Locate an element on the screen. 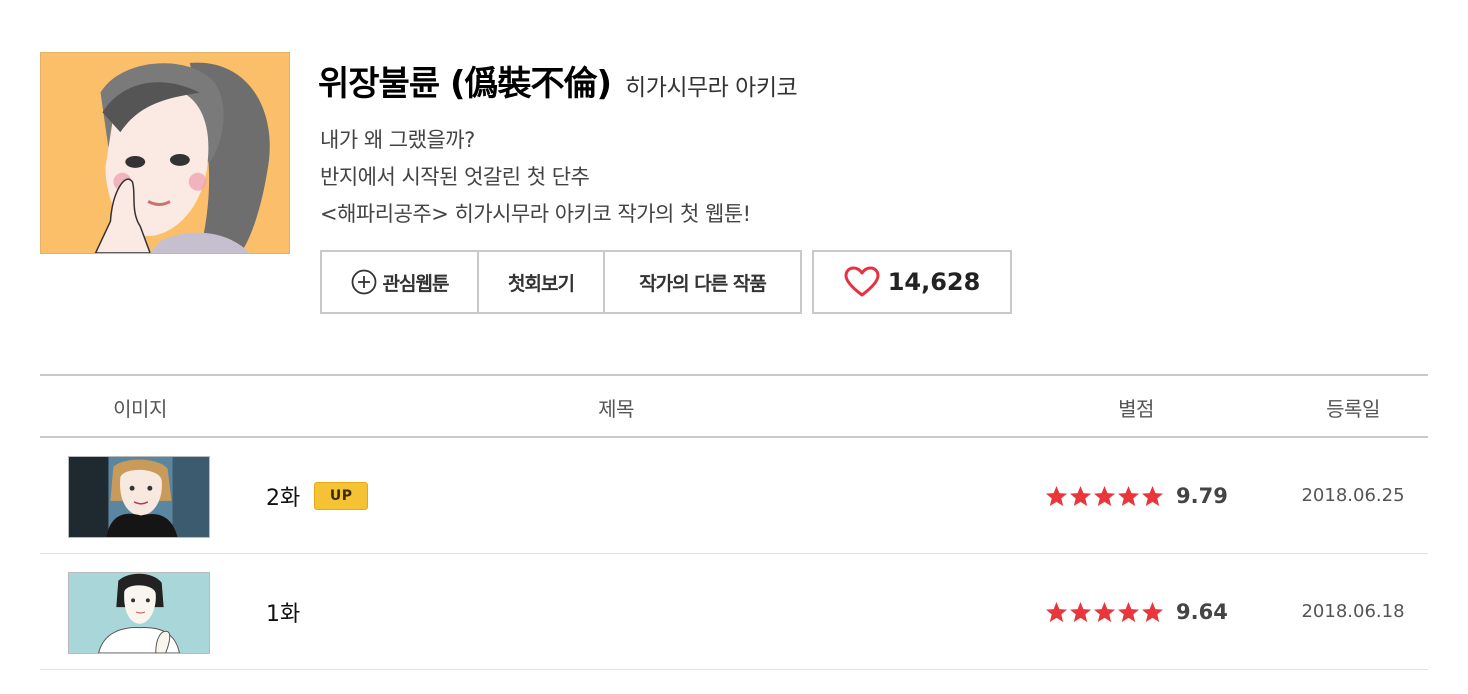 The height and width of the screenshot is (694, 1468). synopsis-line: 반지에서 시작된 엇갈린 첫 단추 is located at coordinates (455, 177).